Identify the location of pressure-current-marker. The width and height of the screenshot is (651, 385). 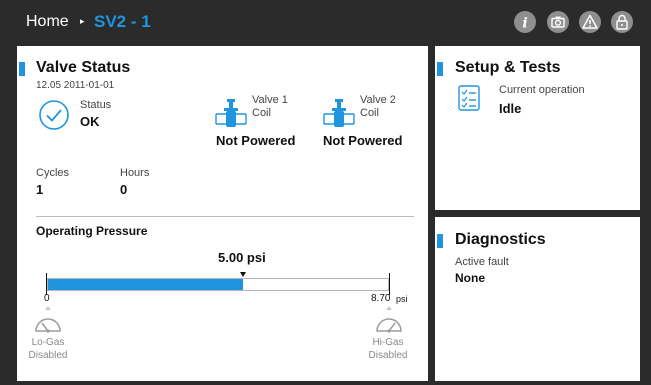
(243, 274).